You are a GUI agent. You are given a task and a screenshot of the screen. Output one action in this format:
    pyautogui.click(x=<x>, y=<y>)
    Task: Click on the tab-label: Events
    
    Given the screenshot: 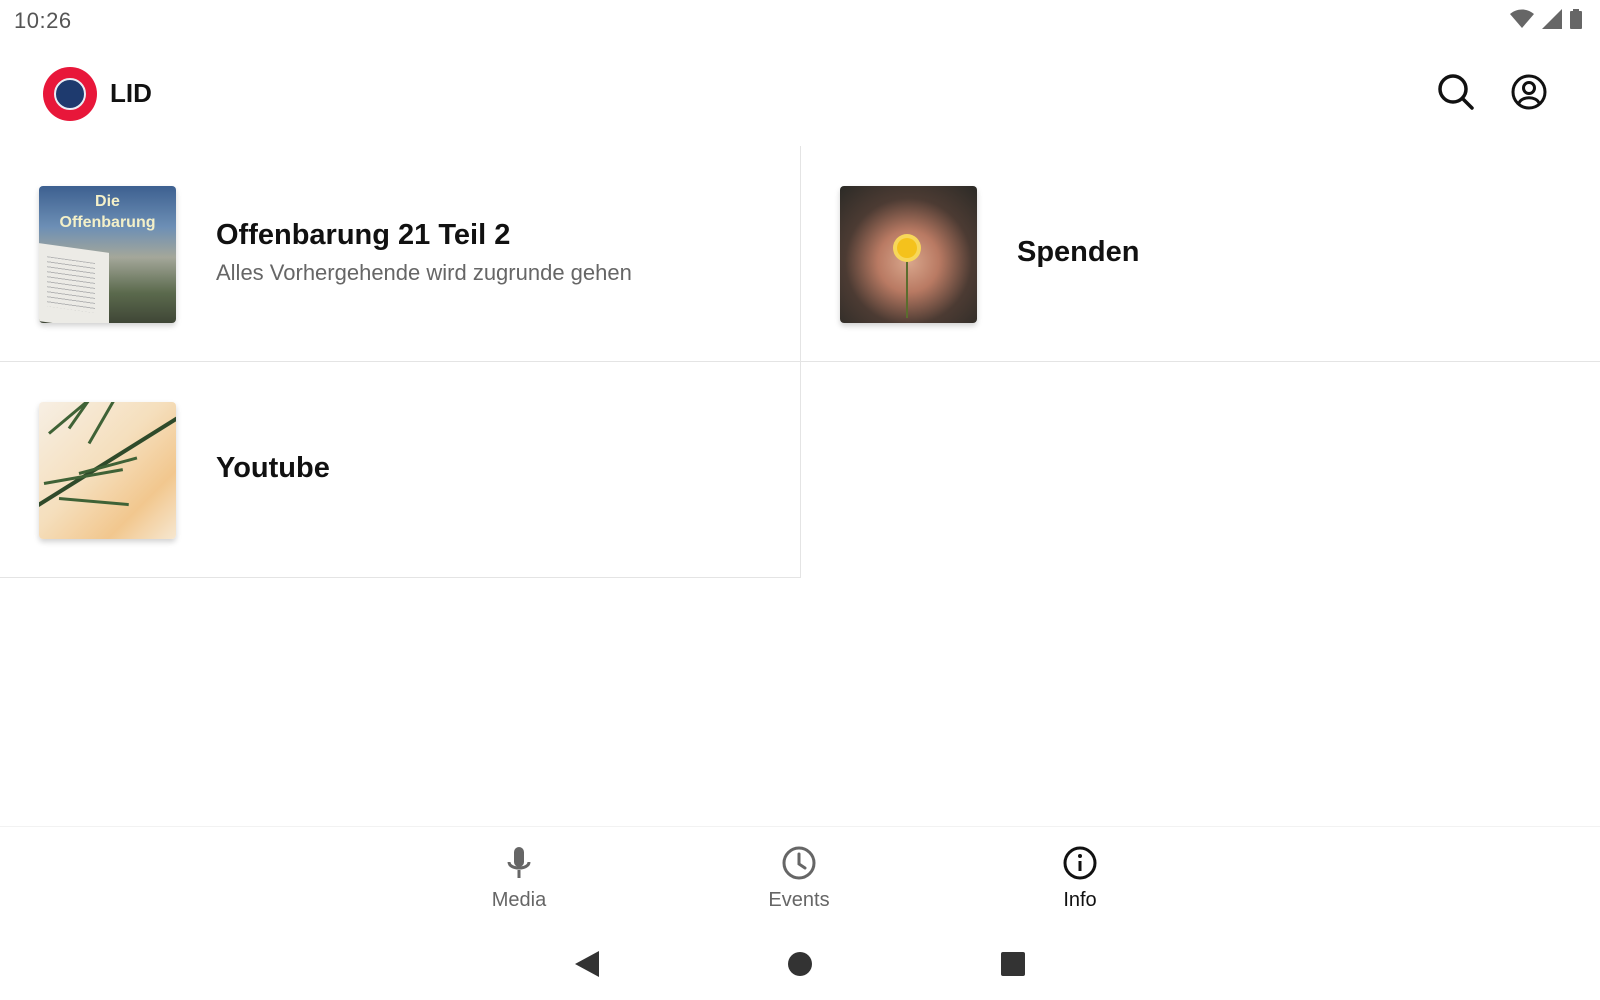 What is the action you would take?
    pyautogui.click(x=799, y=900)
    